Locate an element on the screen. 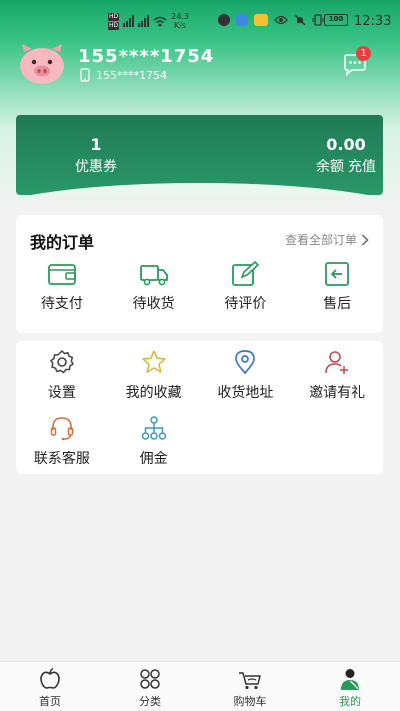 The height and width of the screenshot is (711, 400). tab-mine: 我的 is located at coordinates (350, 686).